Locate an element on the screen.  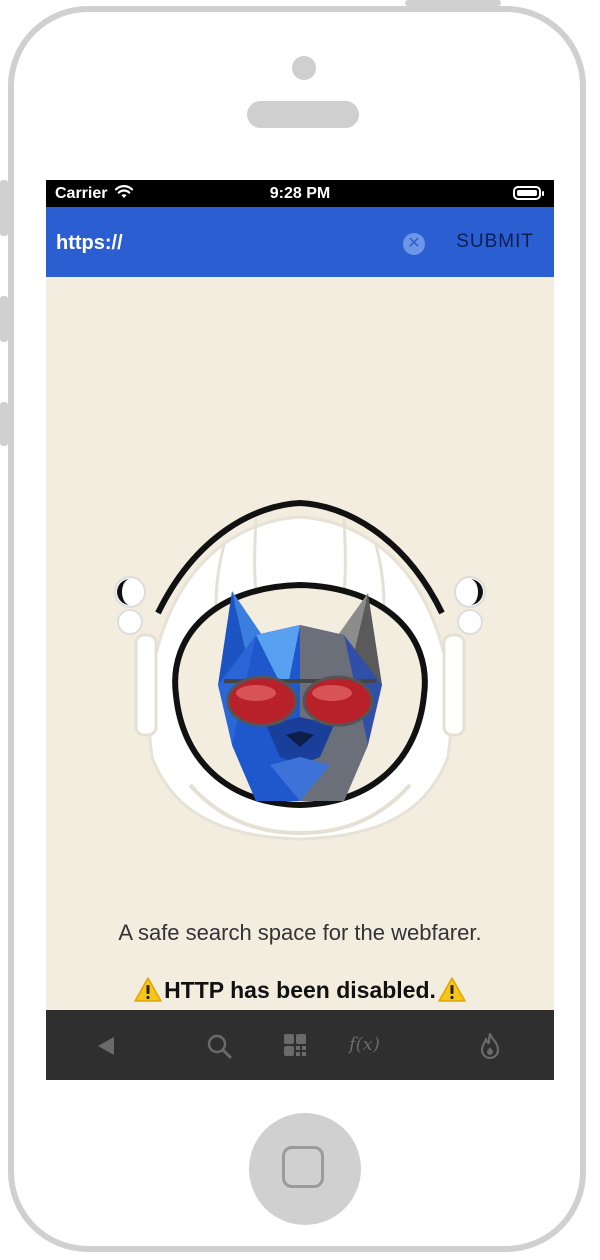
volume-down-button is located at coordinates (4, 424).